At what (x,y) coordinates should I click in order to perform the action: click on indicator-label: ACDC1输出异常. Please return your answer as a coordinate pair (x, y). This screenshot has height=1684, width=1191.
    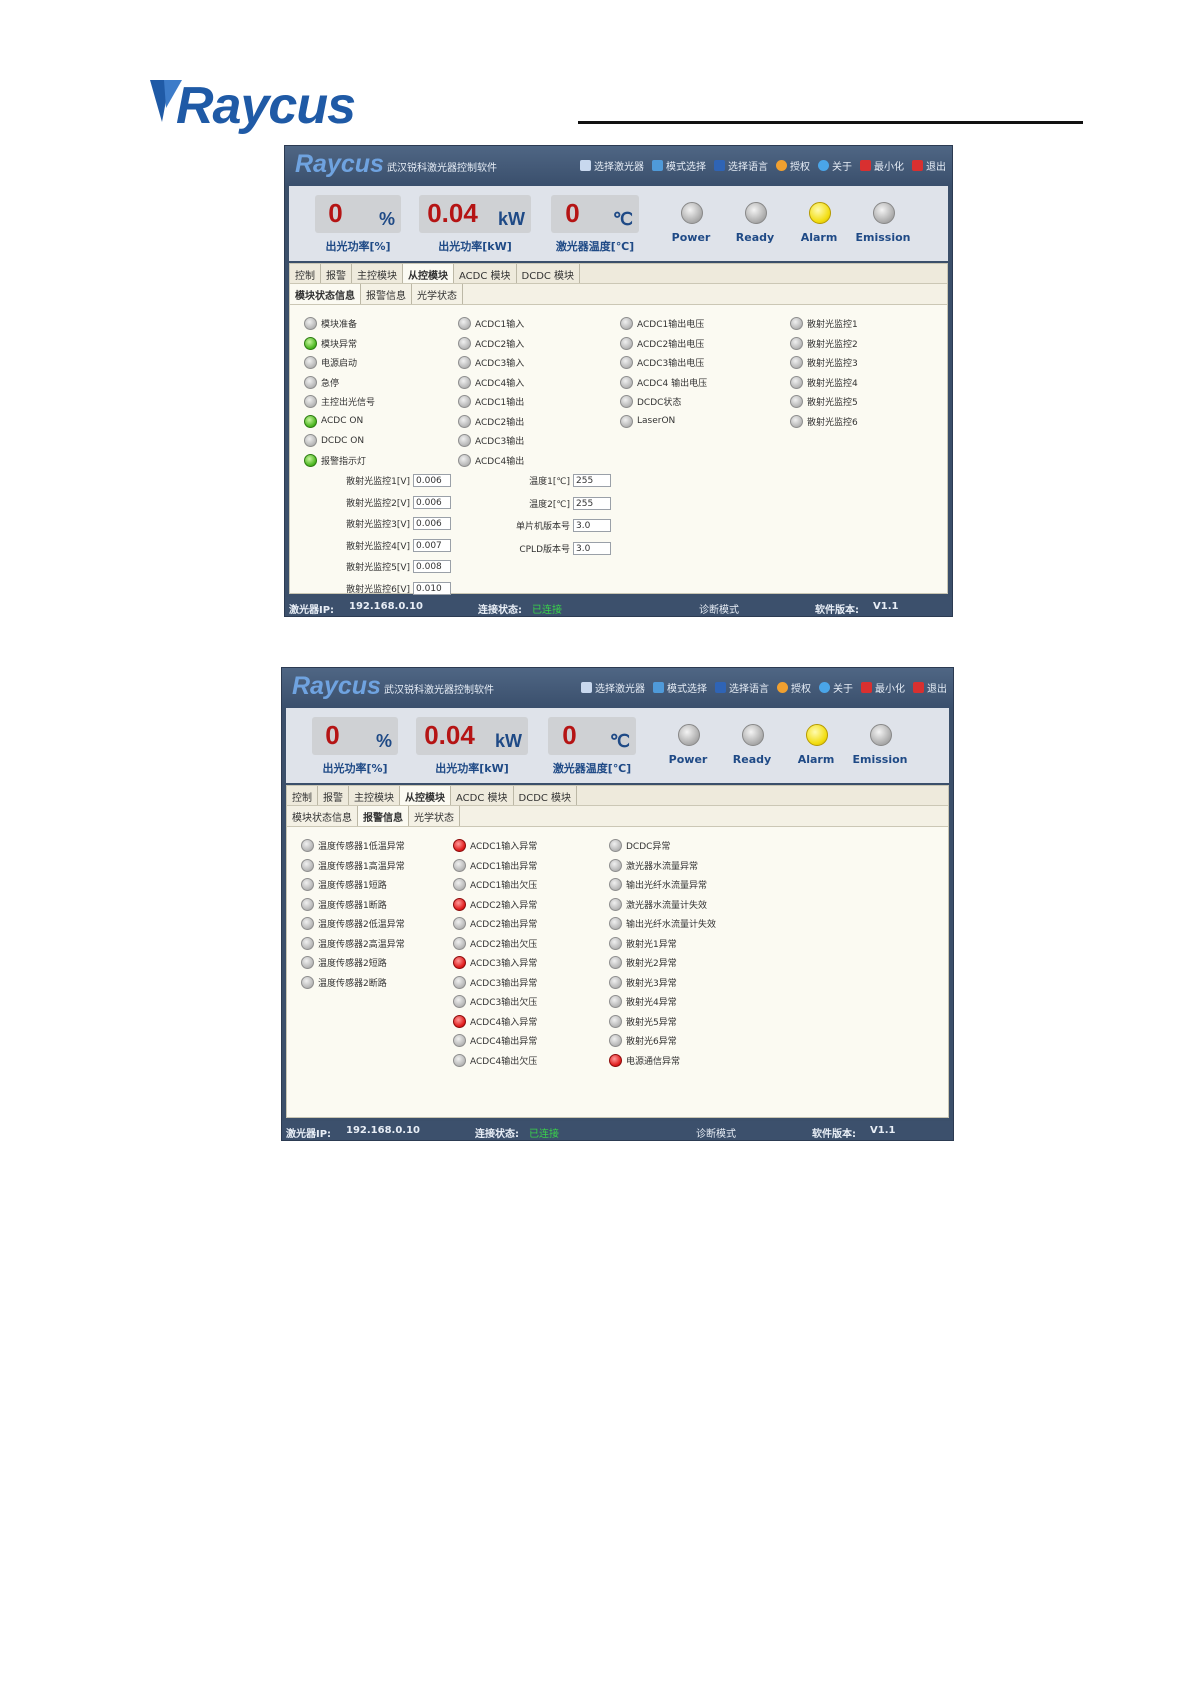
    Looking at the image, I should click on (504, 866).